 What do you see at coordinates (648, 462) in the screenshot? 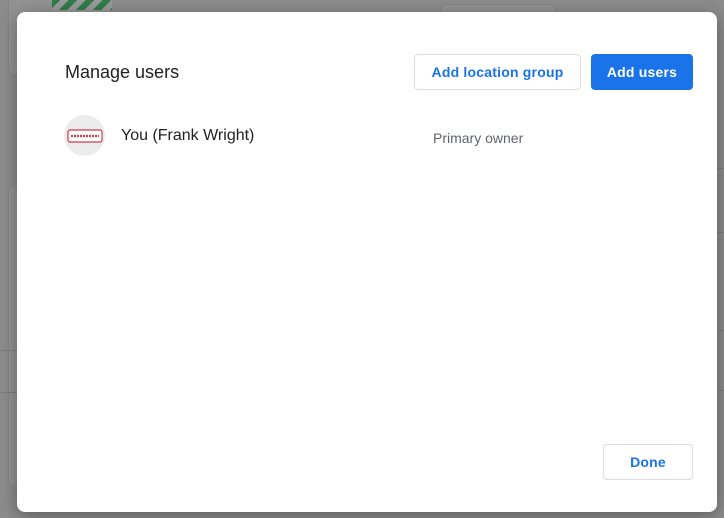
I see `done-button: Done` at bounding box center [648, 462].